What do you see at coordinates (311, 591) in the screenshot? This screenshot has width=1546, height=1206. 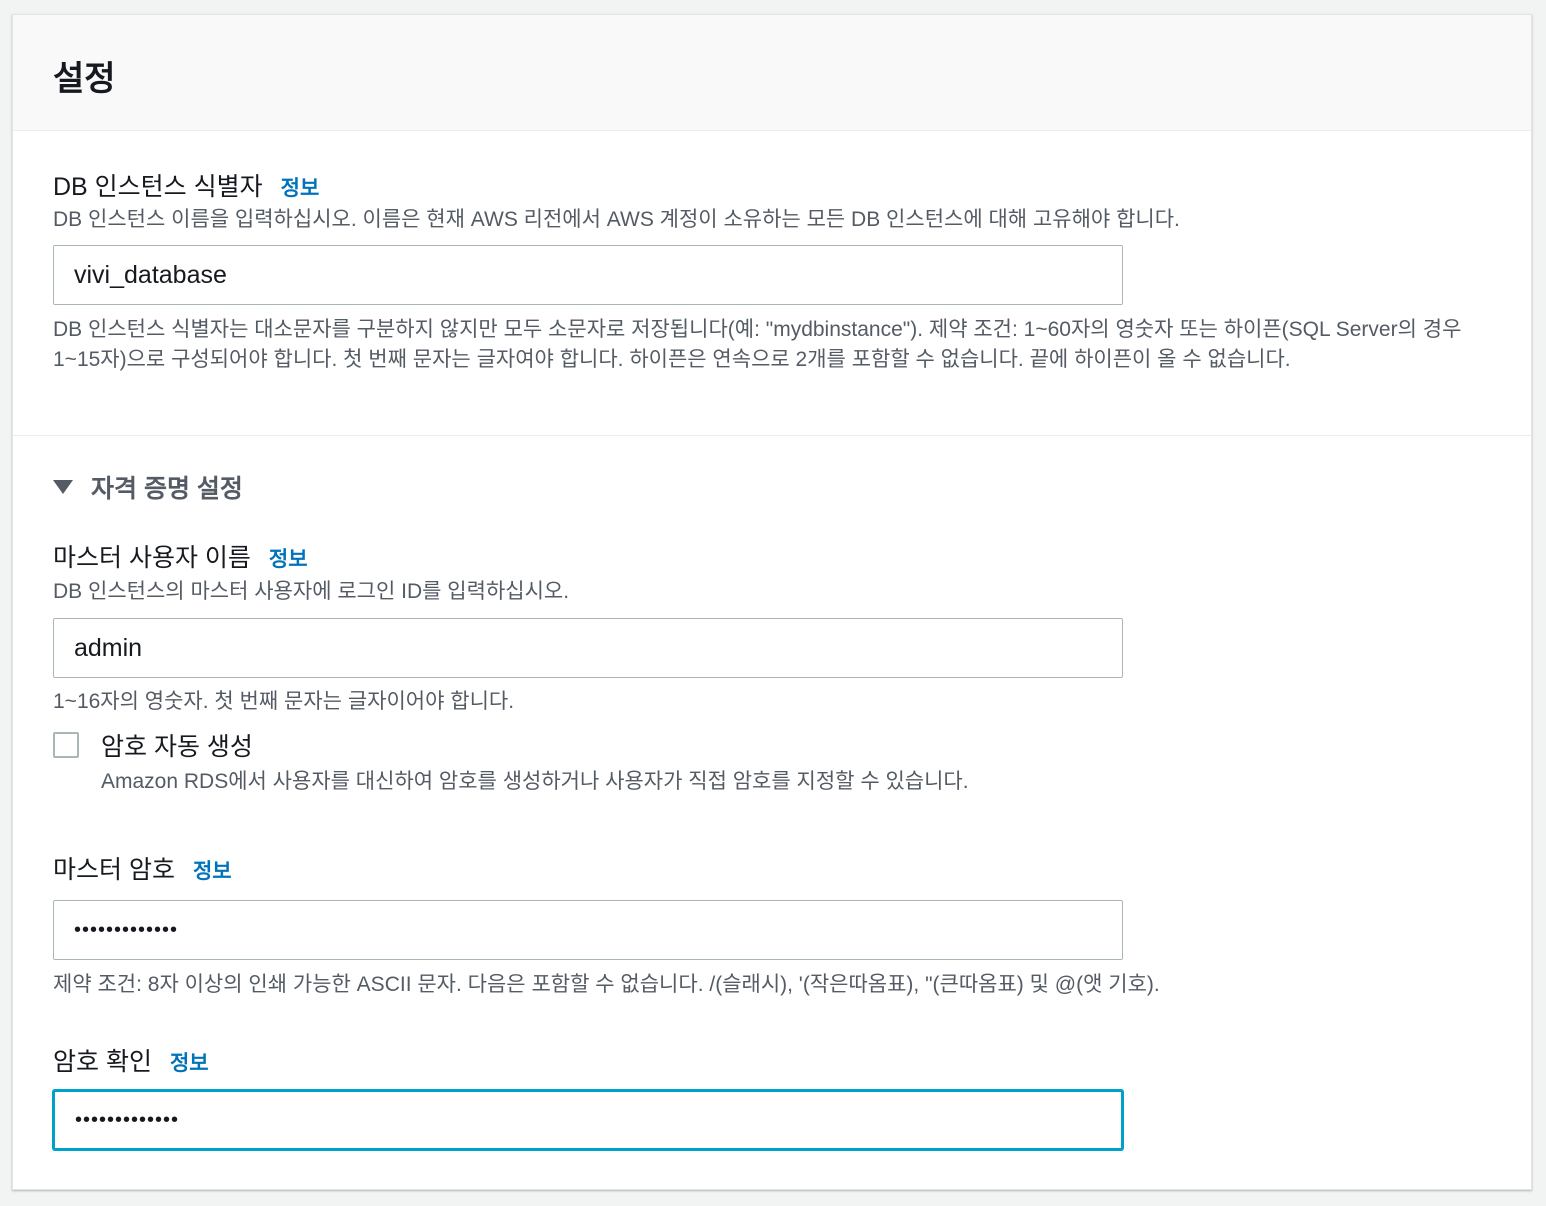 I see `master-username-description: DB 인스턴스의 마스터 사용자에 로그인 ID를 입력하십시오.` at bounding box center [311, 591].